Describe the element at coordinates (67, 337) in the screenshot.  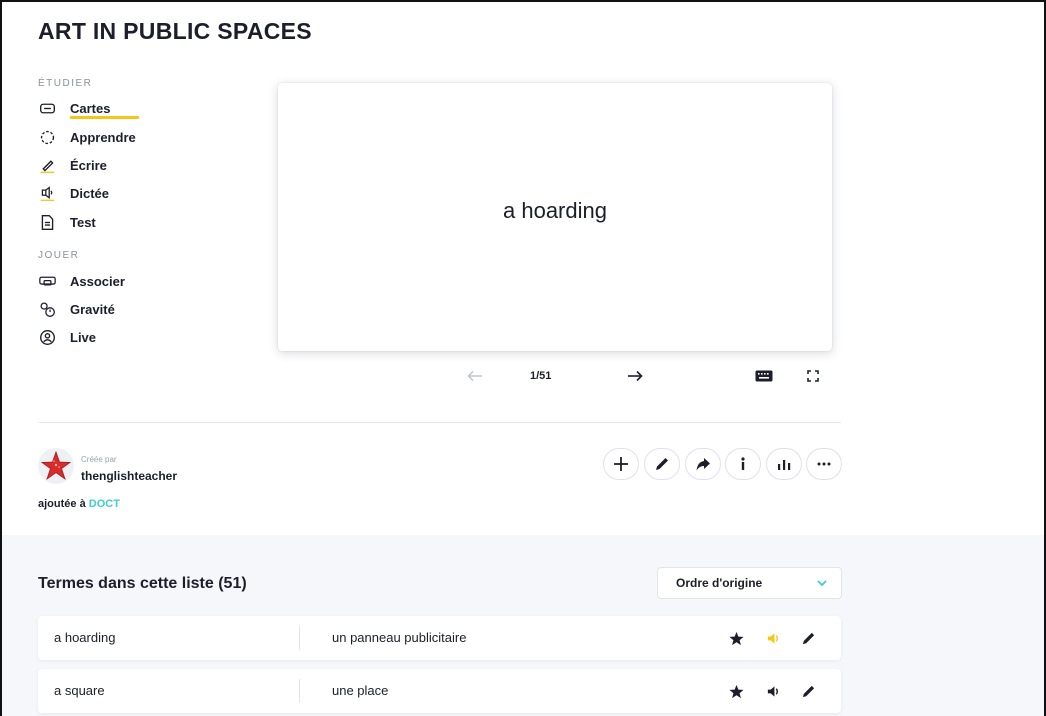
I see `nav-item-live: Live` at that location.